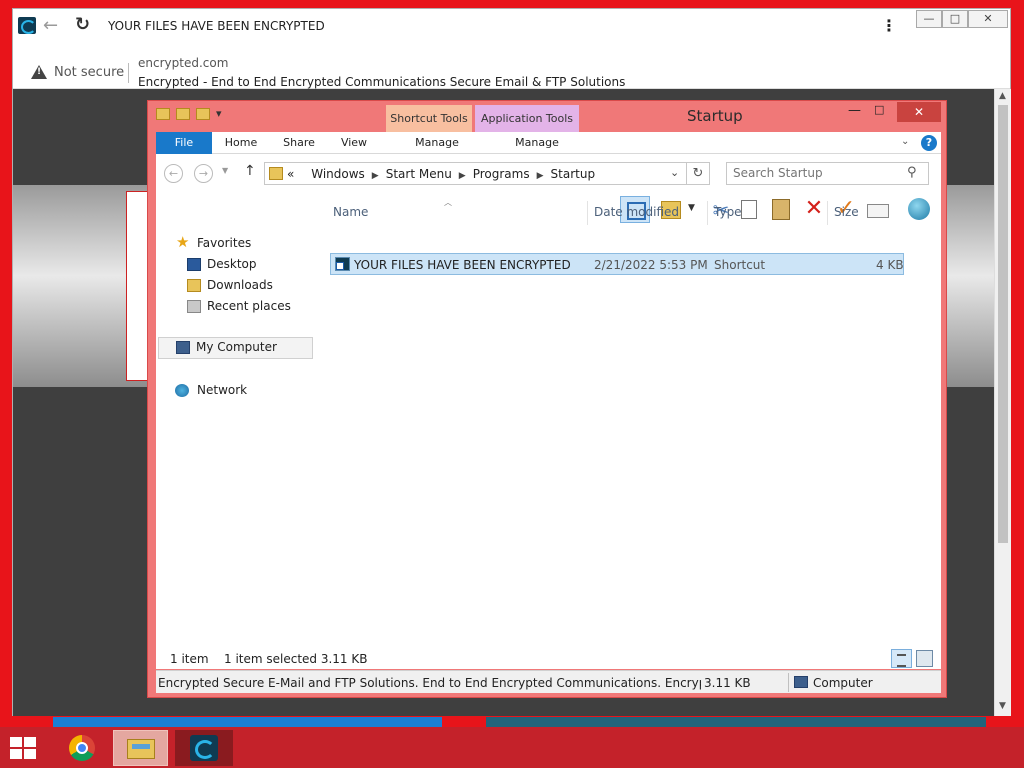  Describe the element at coordinates (173, 173) in the screenshot. I see `nav-back-button: ←` at that location.